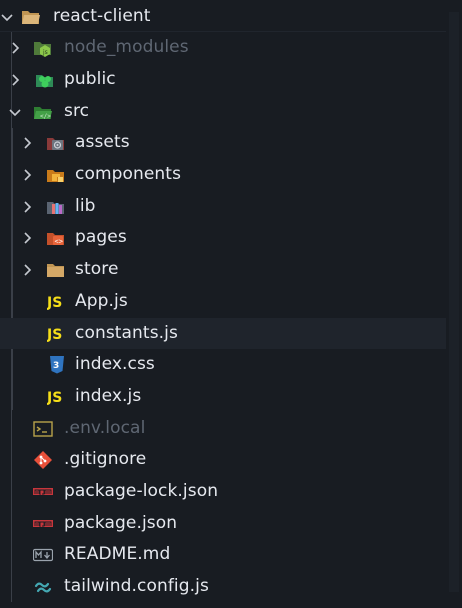 The image size is (462, 608). Describe the element at coordinates (223, 142) in the screenshot. I see `folder-row-assets: assets` at that location.